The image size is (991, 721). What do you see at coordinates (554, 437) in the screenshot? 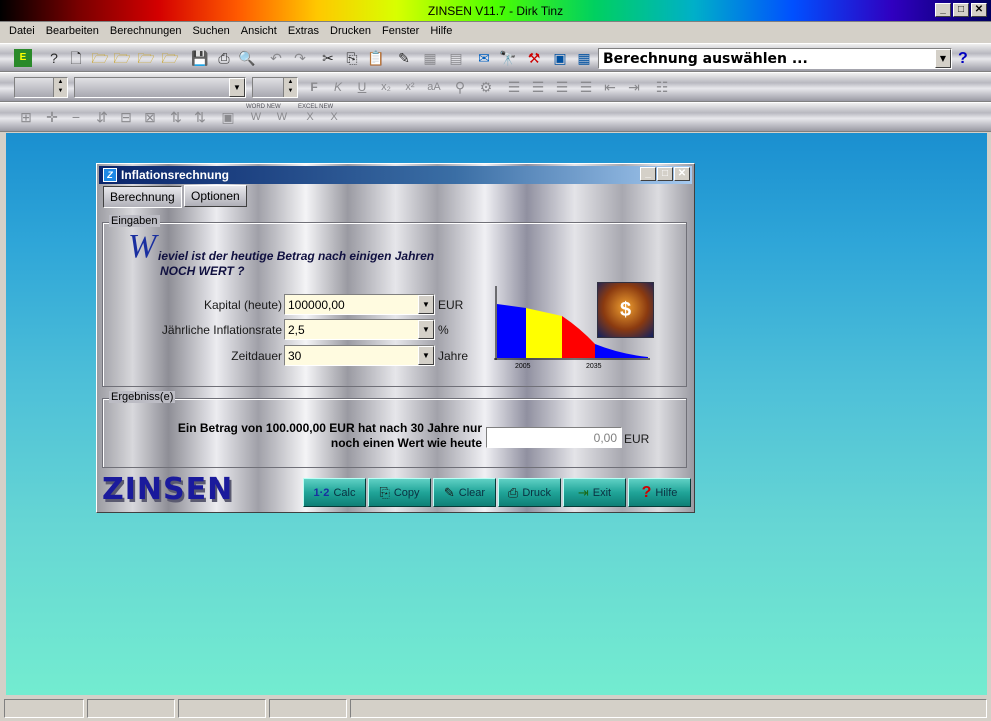
I see `result-value-field: 0,00` at bounding box center [554, 437].